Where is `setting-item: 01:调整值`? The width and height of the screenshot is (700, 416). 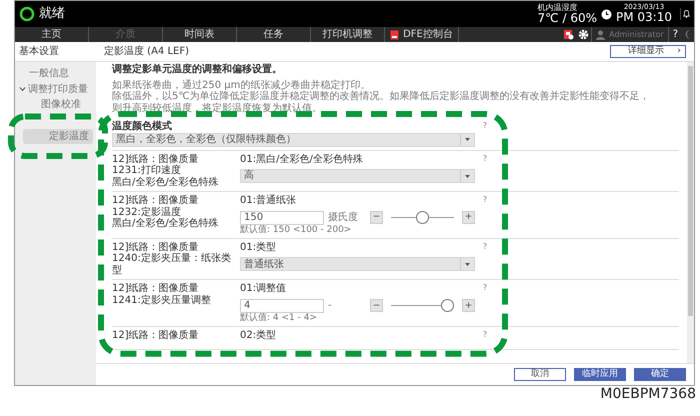 setting-item: 01:调整值 is located at coordinates (264, 289).